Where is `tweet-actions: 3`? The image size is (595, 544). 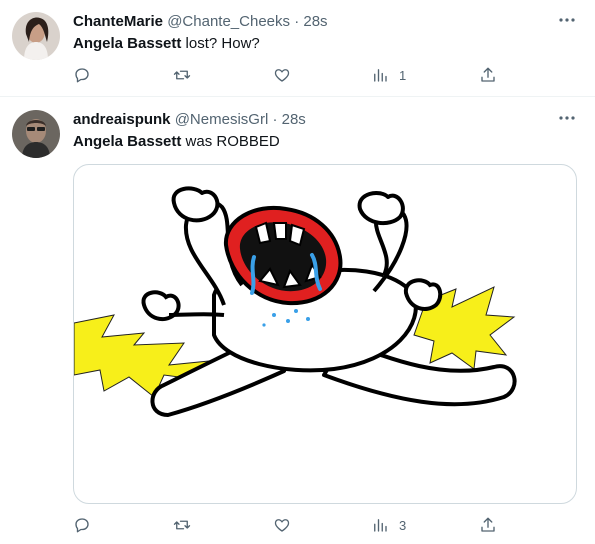
tweet-actions: 3 is located at coordinates (288, 525).